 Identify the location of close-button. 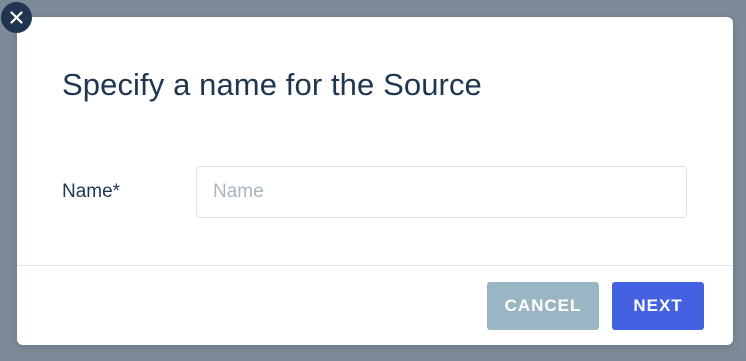
(16, 17).